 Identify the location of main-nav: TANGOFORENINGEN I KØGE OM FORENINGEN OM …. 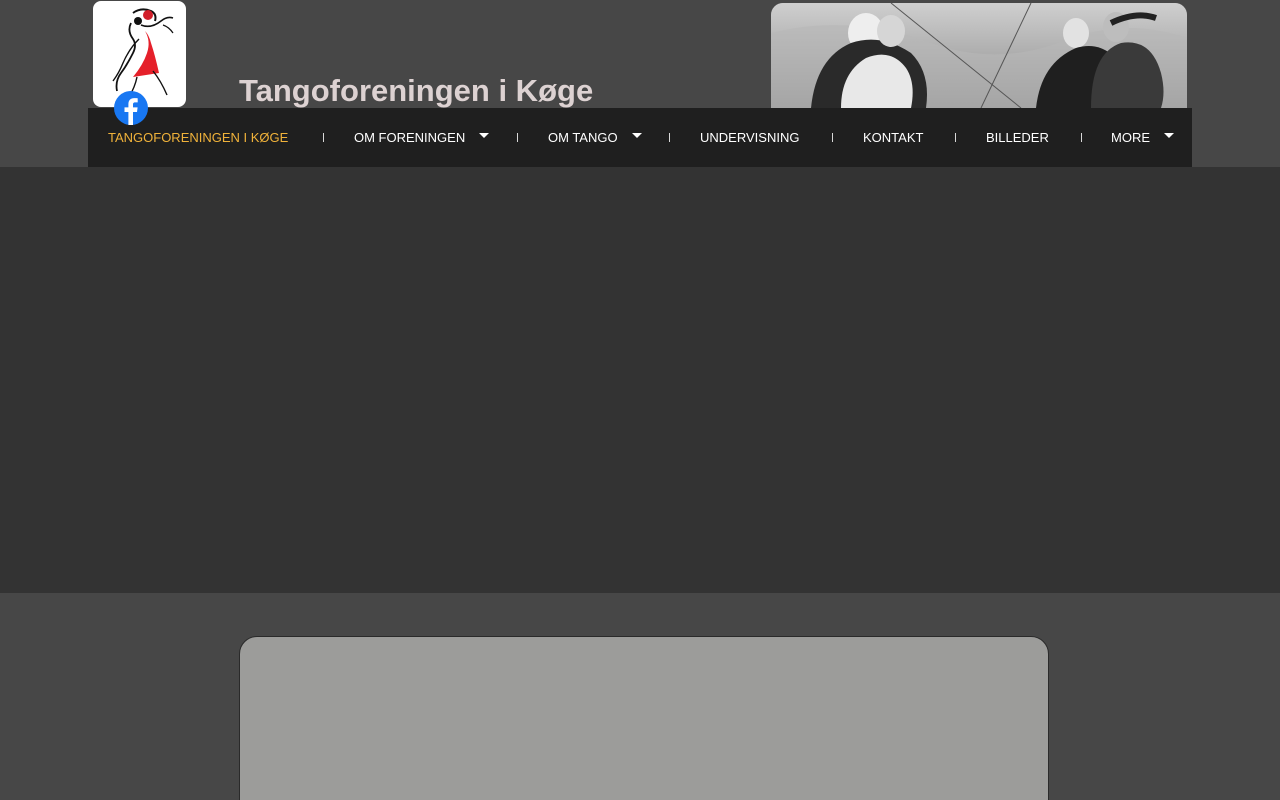
(640, 137).